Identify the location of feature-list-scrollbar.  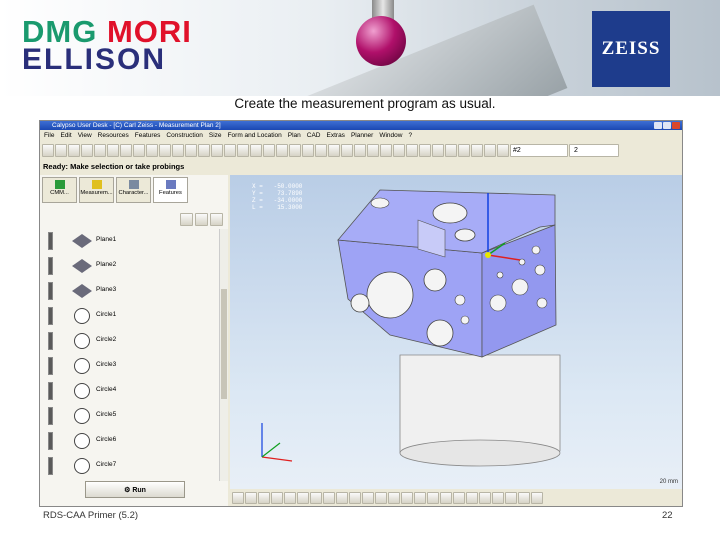
(223, 355).